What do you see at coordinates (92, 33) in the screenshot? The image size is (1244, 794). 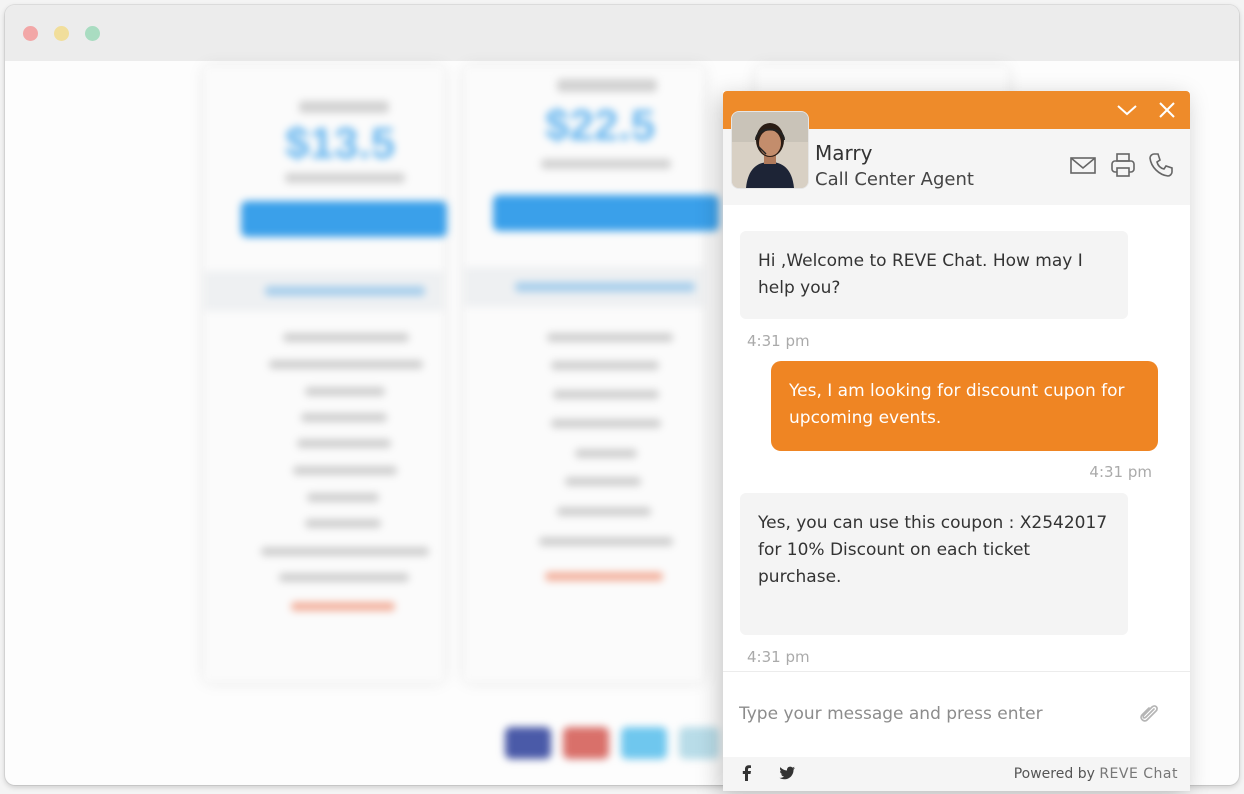 I see `zoom-window-dot` at bounding box center [92, 33].